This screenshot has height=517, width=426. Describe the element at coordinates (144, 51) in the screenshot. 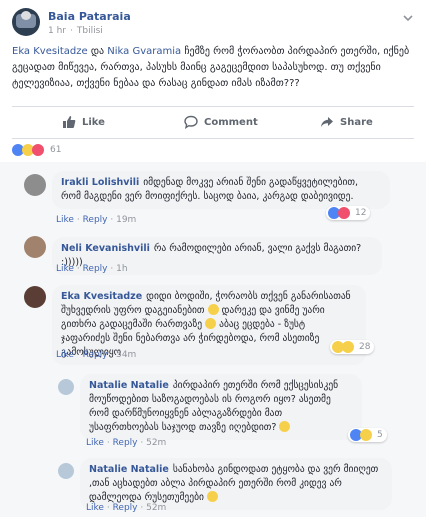

I see `tag-nika: Nika Gvaramia` at that location.